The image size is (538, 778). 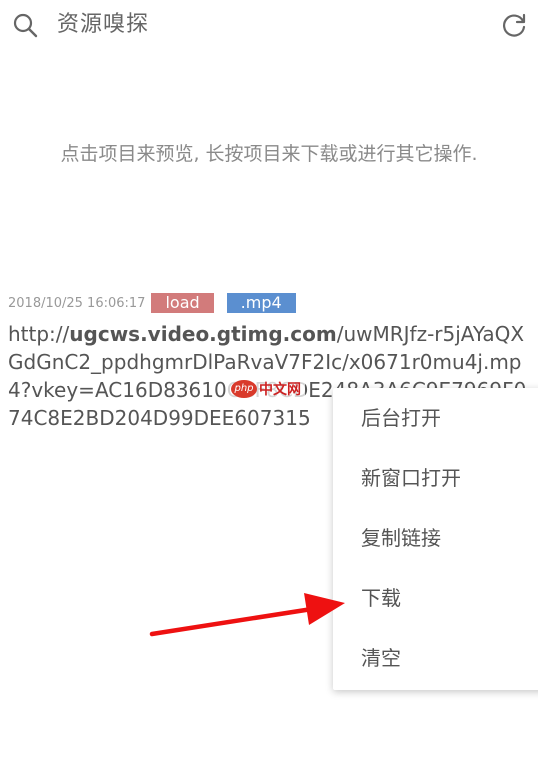 What do you see at coordinates (435, 598) in the screenshot?
I see `menu-item-download: 下载` at bounding box center [435, 598].